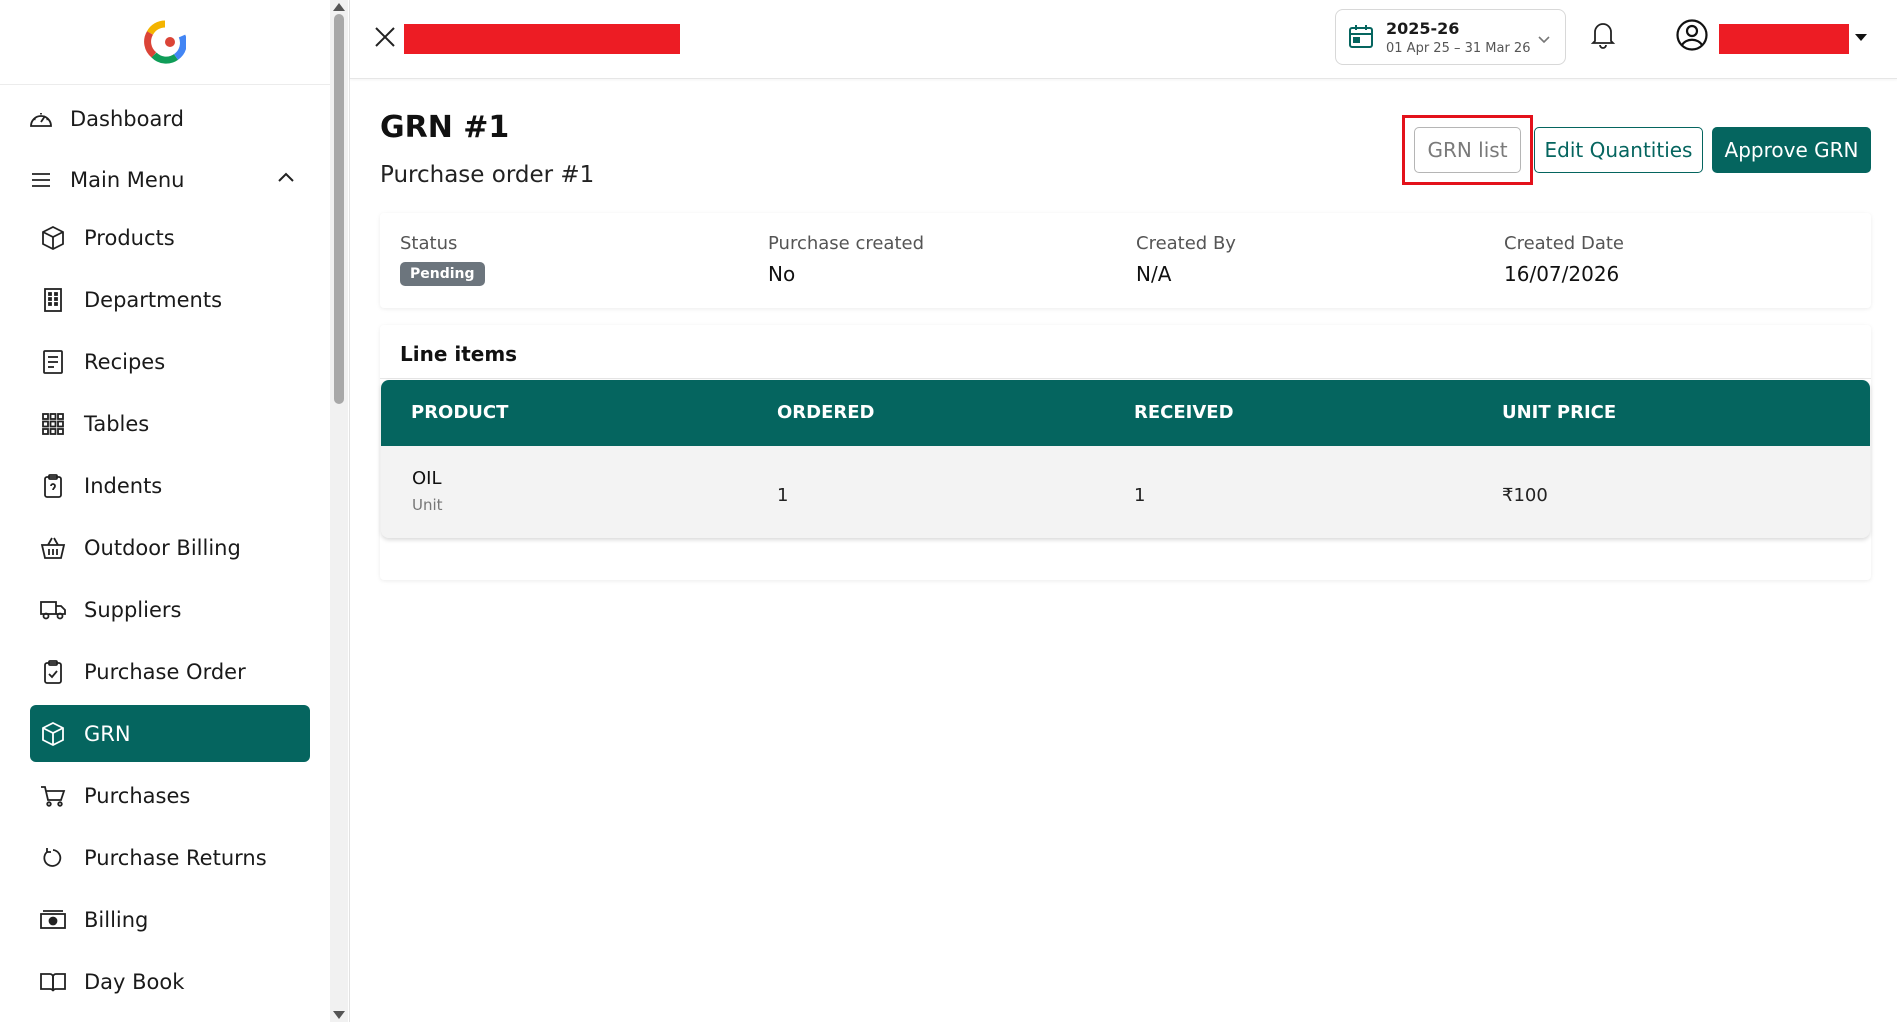 This screenshot has width=1897, height=1022. Describe the element at coordinates (459, 354) in the screenshot. I see `line-items-title: Line items` at that location.